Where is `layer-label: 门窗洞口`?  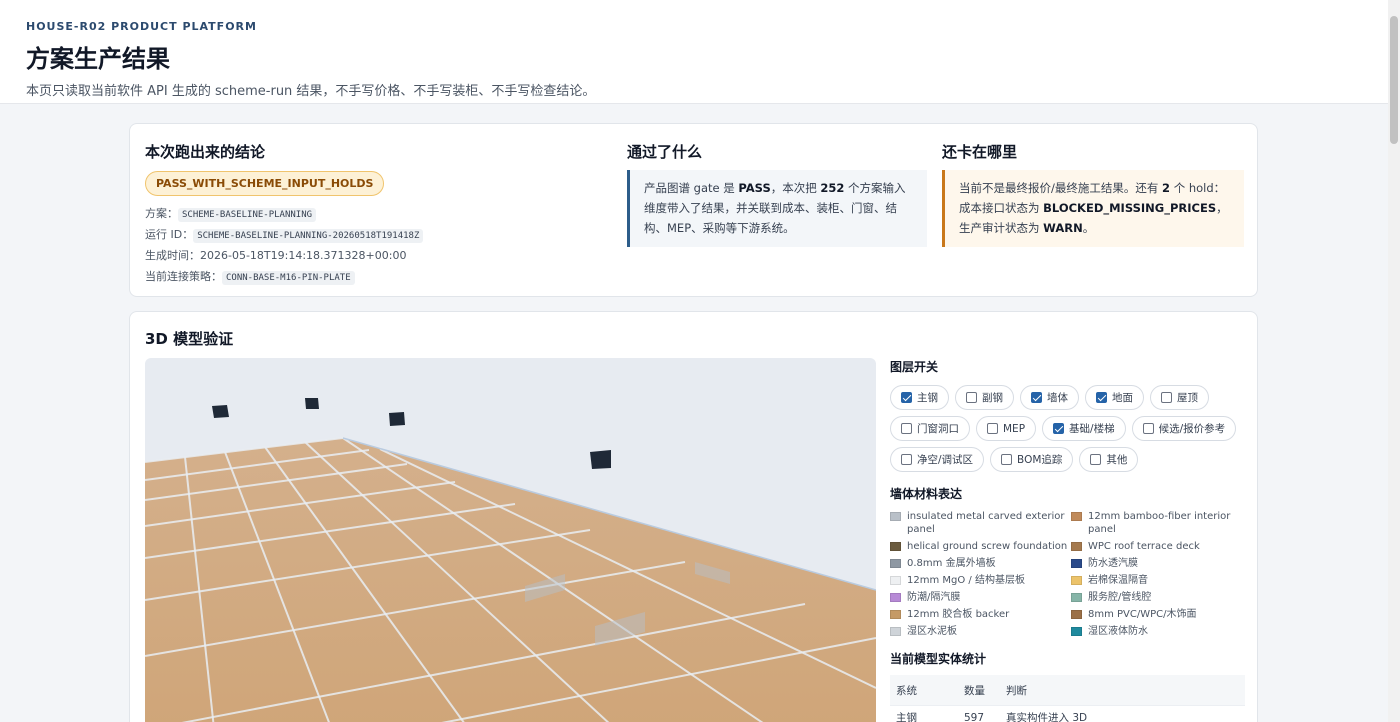 layer-label: 门窗洞口 is located at coordinates (938, 429).